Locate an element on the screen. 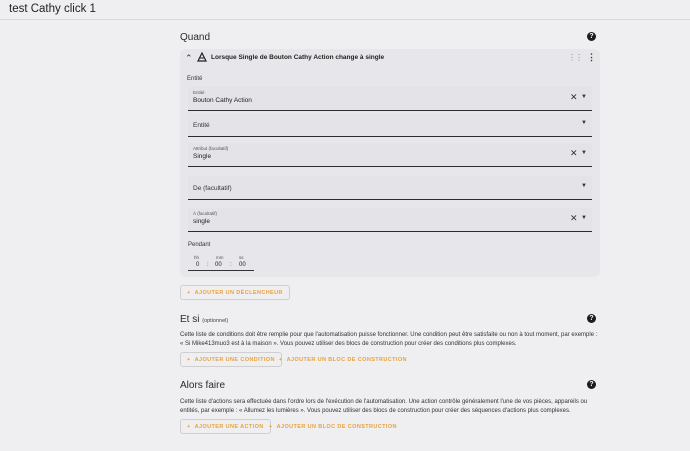 The height and width of the screenshot is (451, 690). state-change-icon is located at coordinates (202, 57).